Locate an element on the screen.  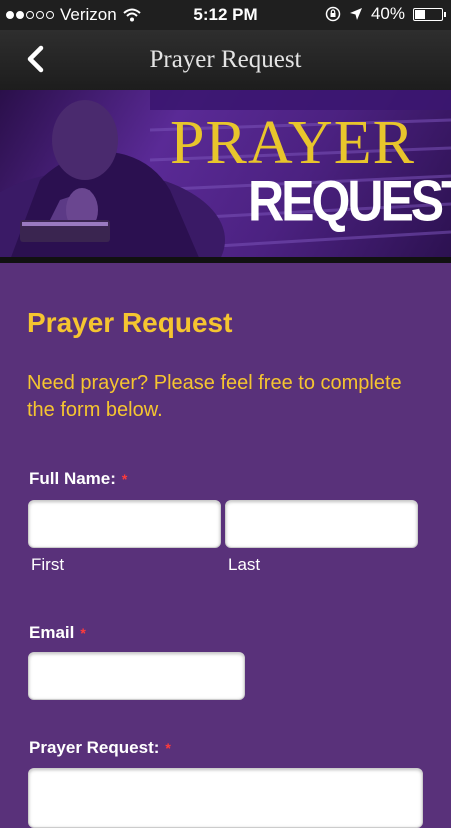
nav-title: Prayer Request is located at coordinates (225, 59).